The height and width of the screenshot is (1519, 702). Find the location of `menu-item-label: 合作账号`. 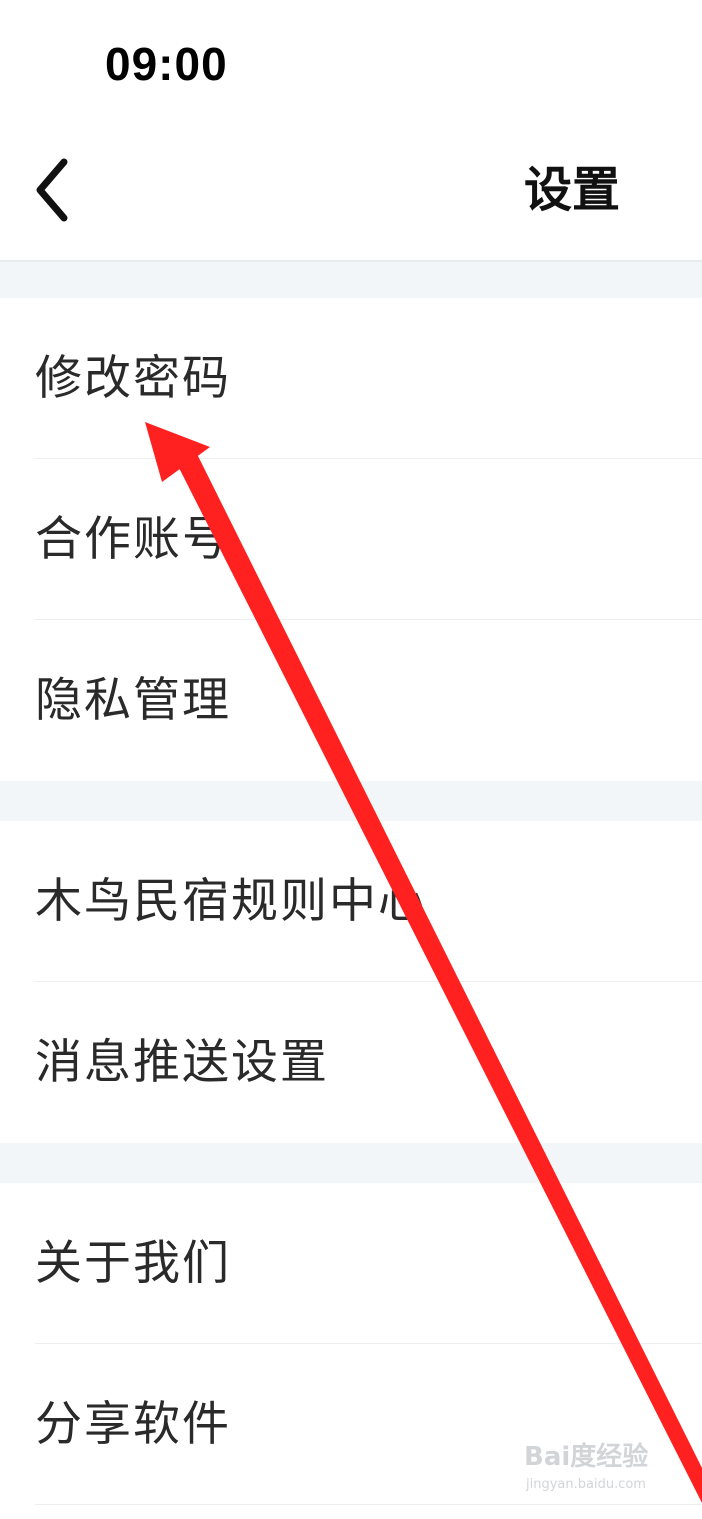

menu-item-label: 合作账号 is located at coordinates (133, 539).